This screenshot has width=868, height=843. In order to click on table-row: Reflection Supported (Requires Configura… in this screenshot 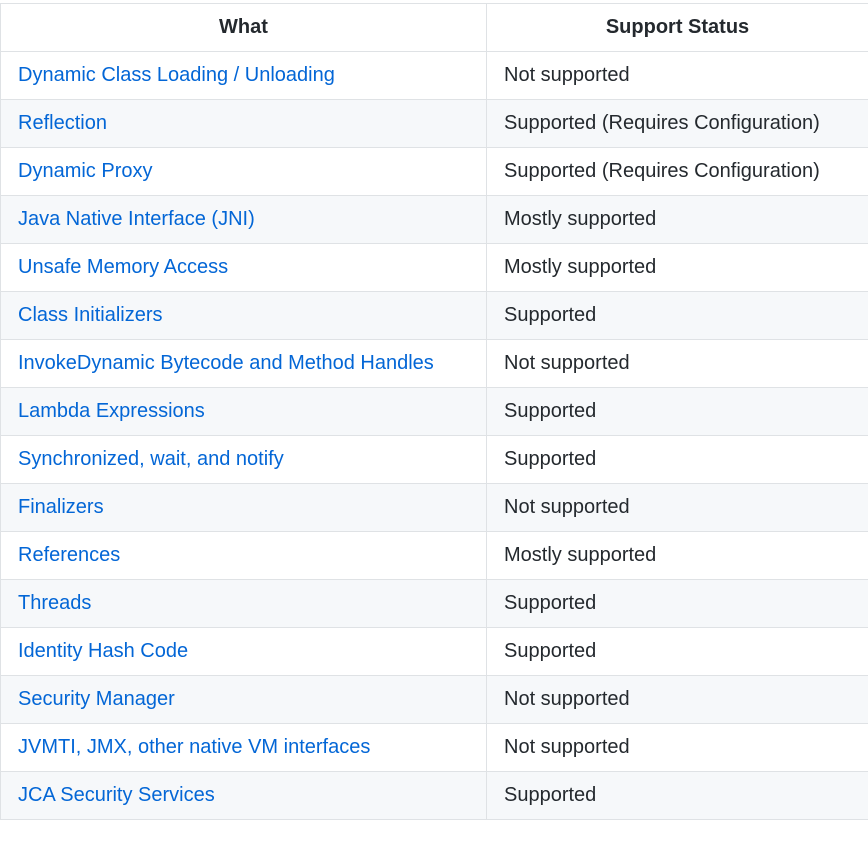, I will do `click(434, 123)`.